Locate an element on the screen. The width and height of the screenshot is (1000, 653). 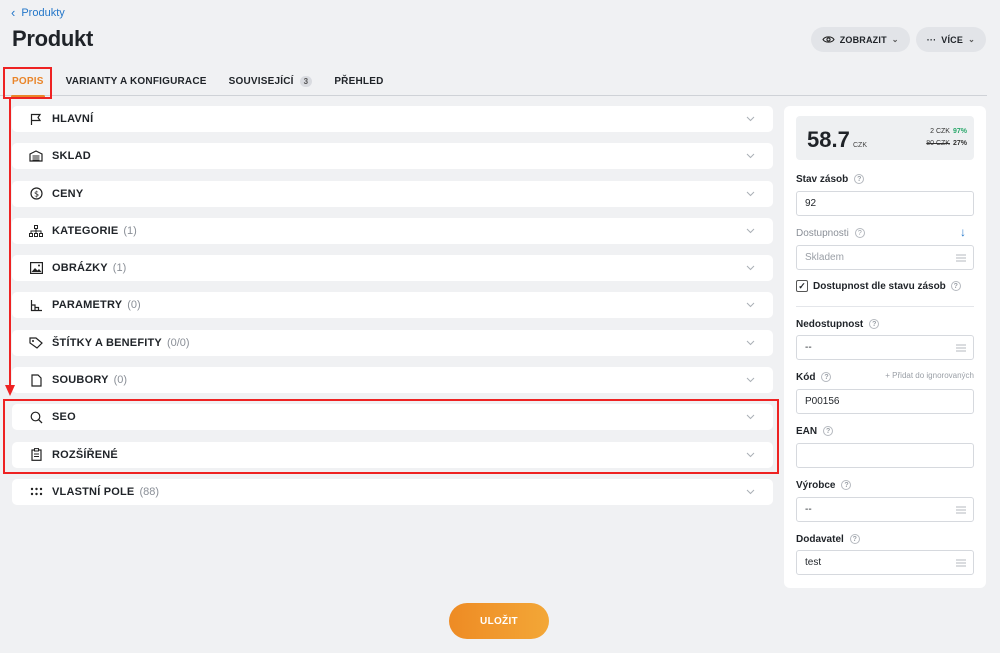
manufacturer-label-text: Výrobce is located at coordinates (816, 485).